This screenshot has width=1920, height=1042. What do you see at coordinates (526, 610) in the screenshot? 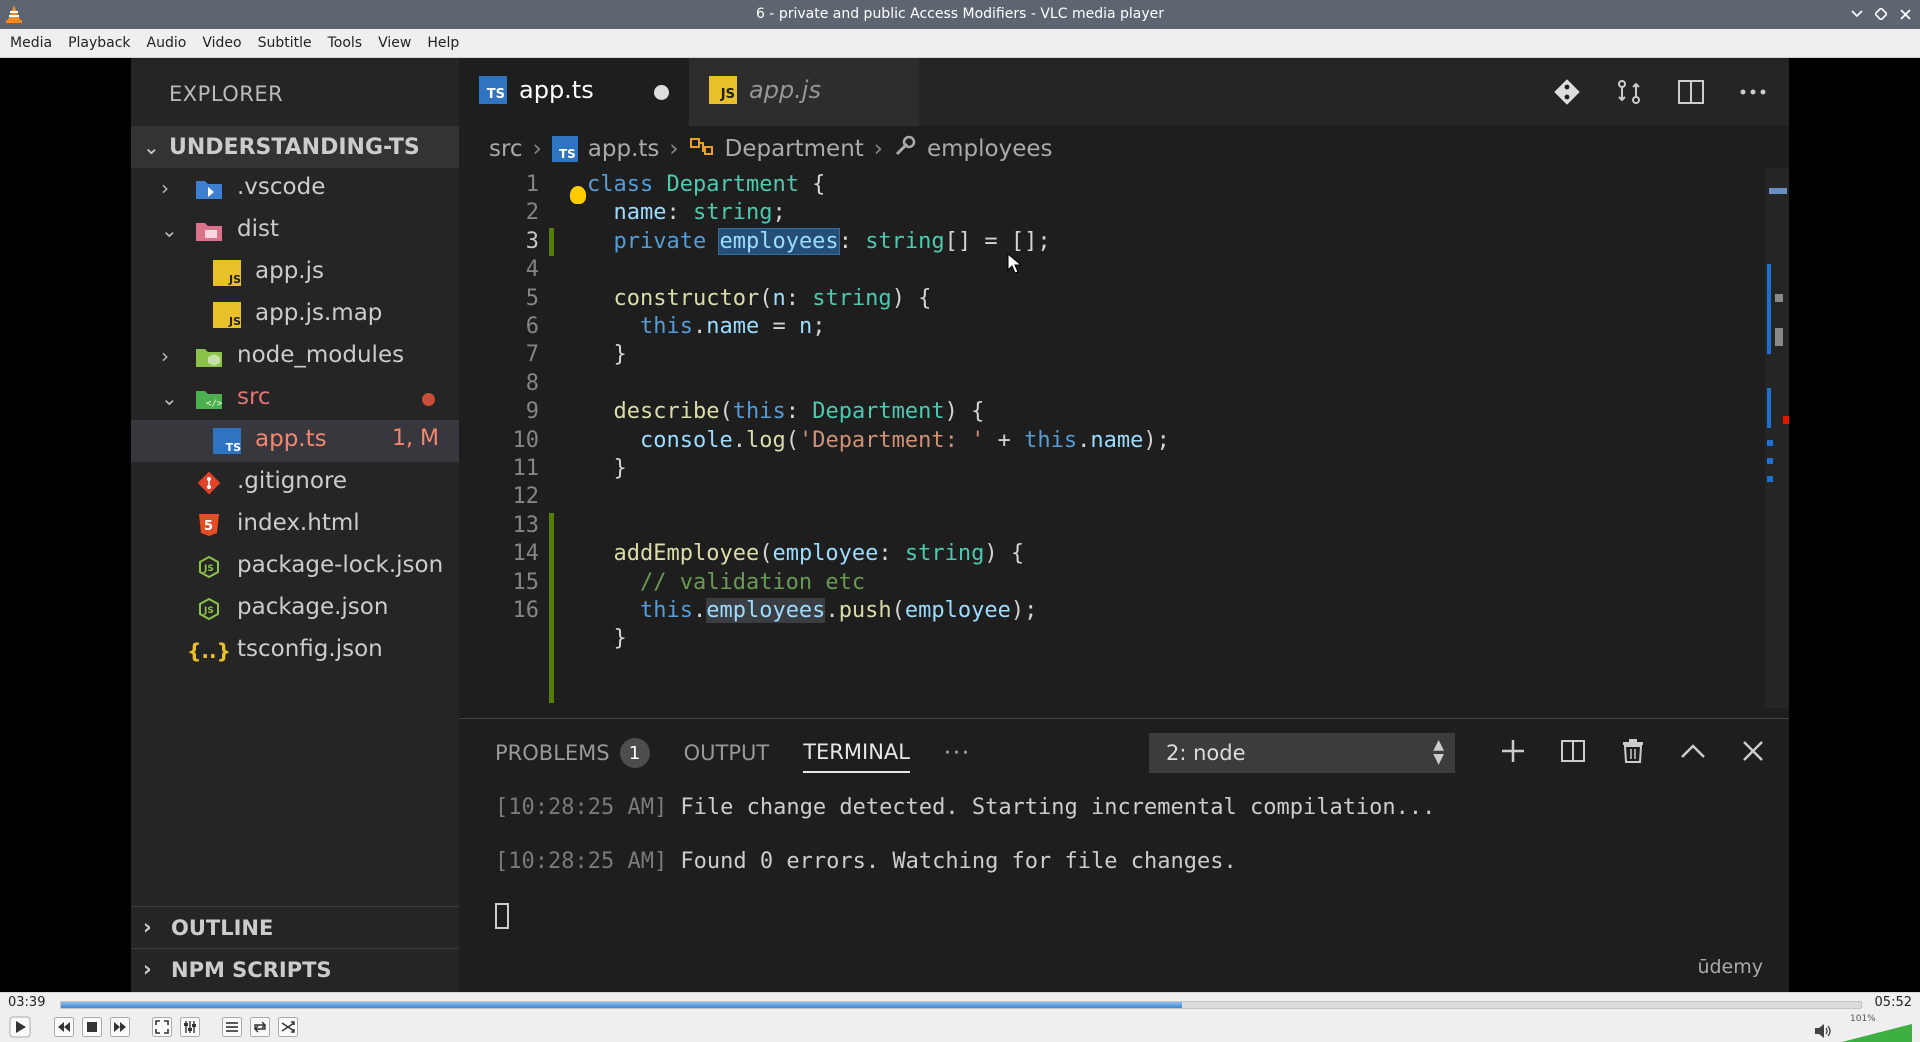
I see `line-number: 16` at bounding box center [526, 610].